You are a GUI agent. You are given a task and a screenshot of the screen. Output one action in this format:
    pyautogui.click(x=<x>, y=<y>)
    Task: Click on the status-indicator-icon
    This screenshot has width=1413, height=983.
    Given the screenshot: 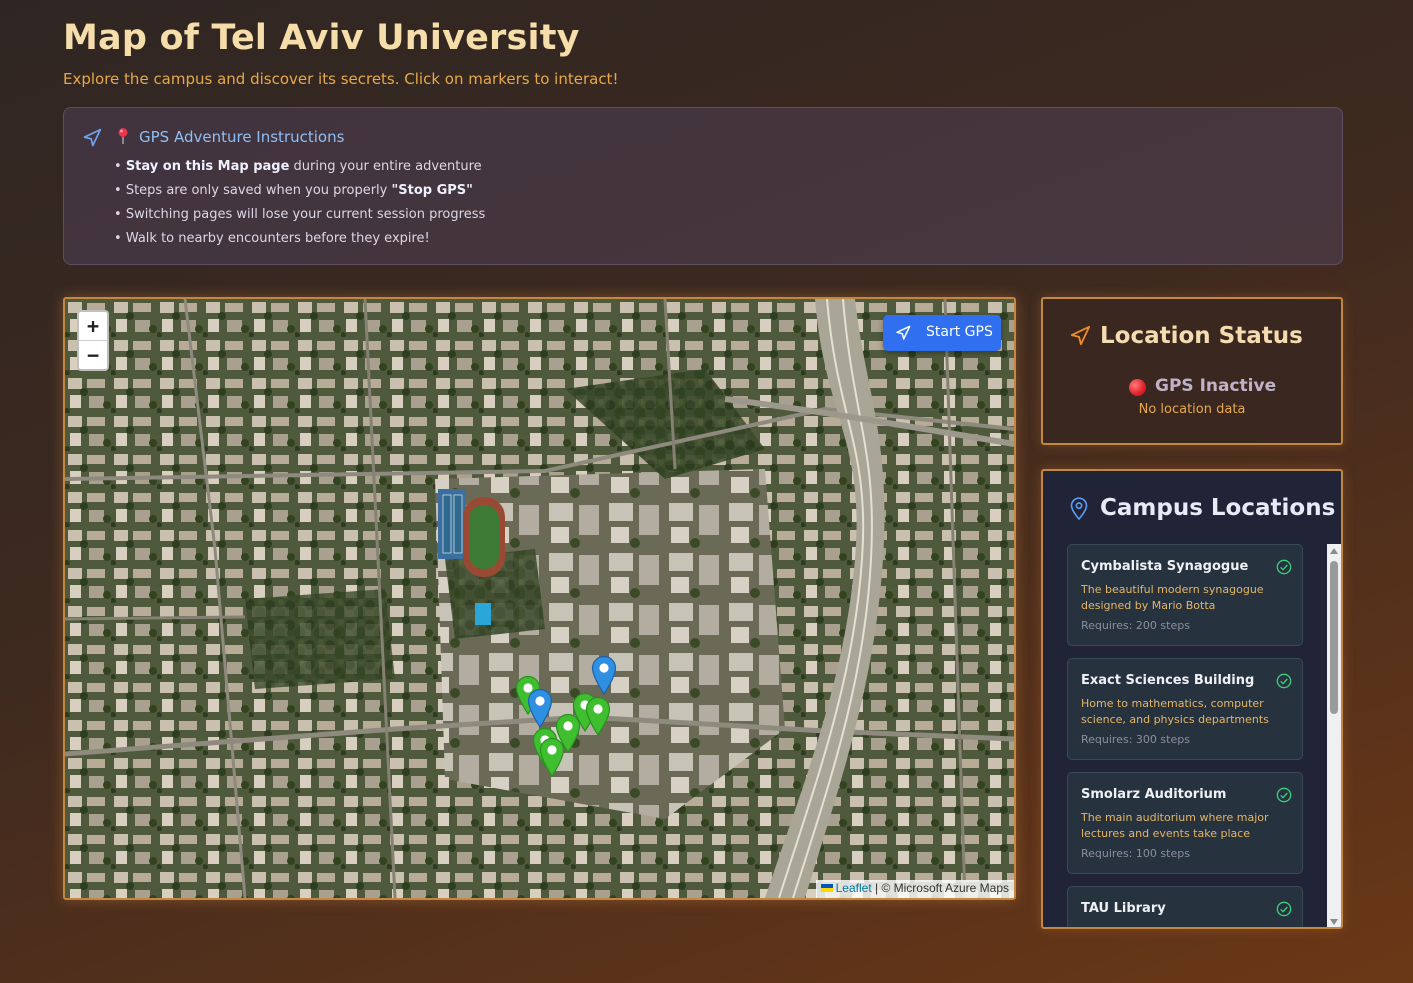 What is the action you would take?
    pyautogui.click(x=1137, y=387)
    